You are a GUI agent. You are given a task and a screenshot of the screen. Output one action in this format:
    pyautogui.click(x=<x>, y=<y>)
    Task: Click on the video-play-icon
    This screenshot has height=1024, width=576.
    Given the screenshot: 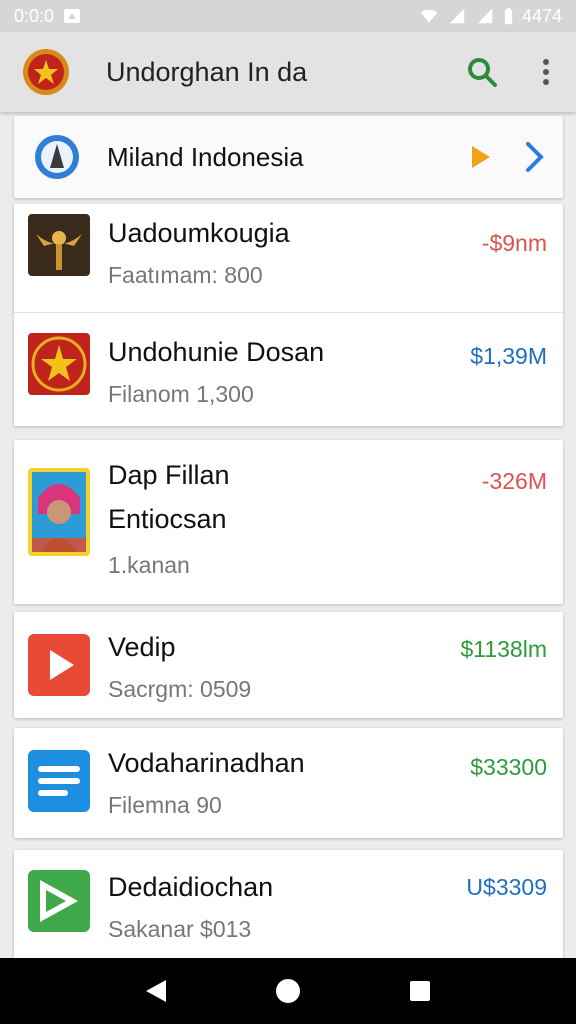 What is the action you would take?
    pyautogui.click(x=59, y=665)
    